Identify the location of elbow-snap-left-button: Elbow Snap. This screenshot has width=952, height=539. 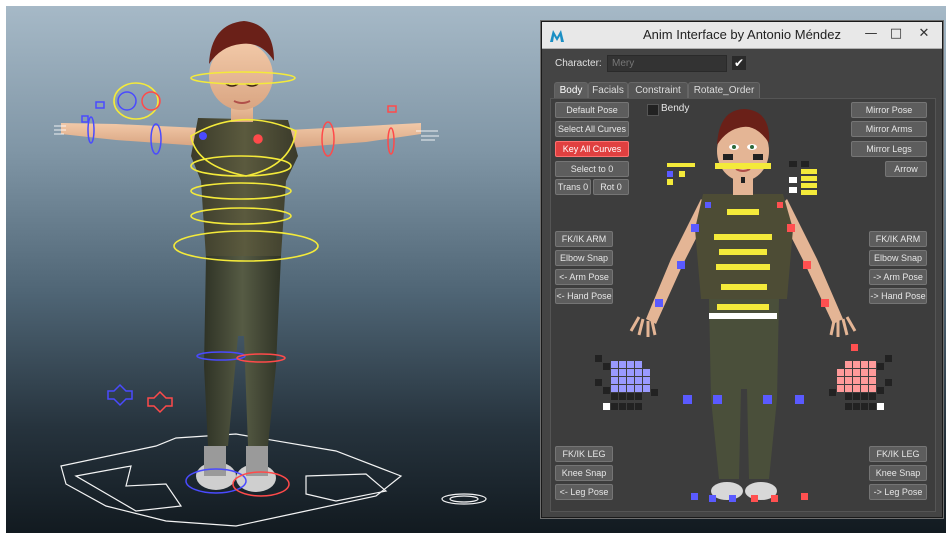
(584, 258).